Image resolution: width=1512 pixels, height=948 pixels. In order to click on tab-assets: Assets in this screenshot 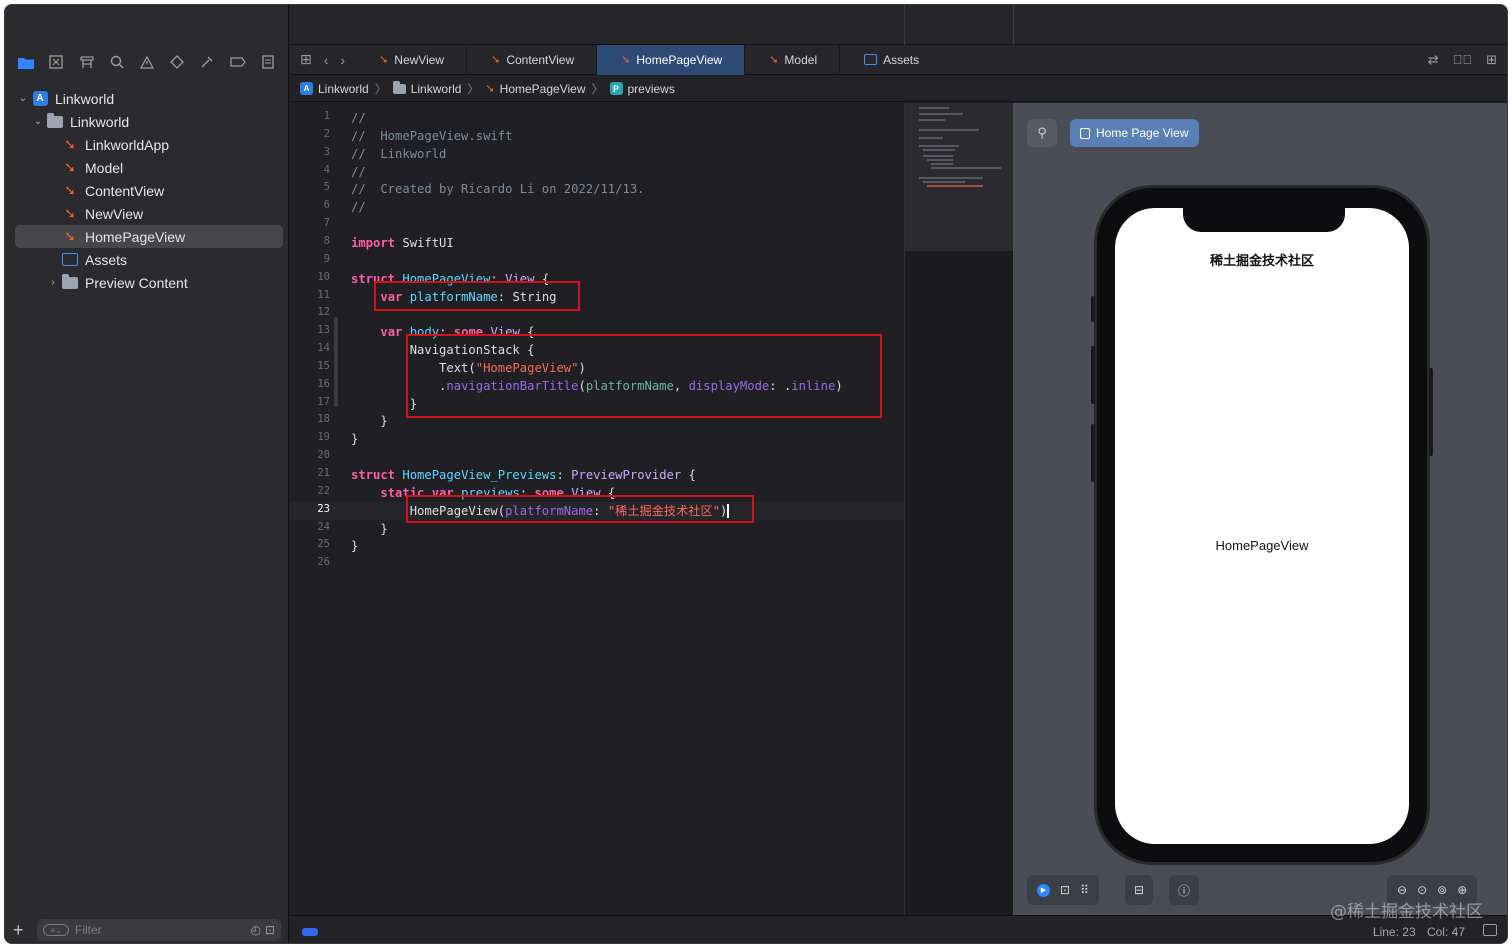, I will do `click(890, 60)`.